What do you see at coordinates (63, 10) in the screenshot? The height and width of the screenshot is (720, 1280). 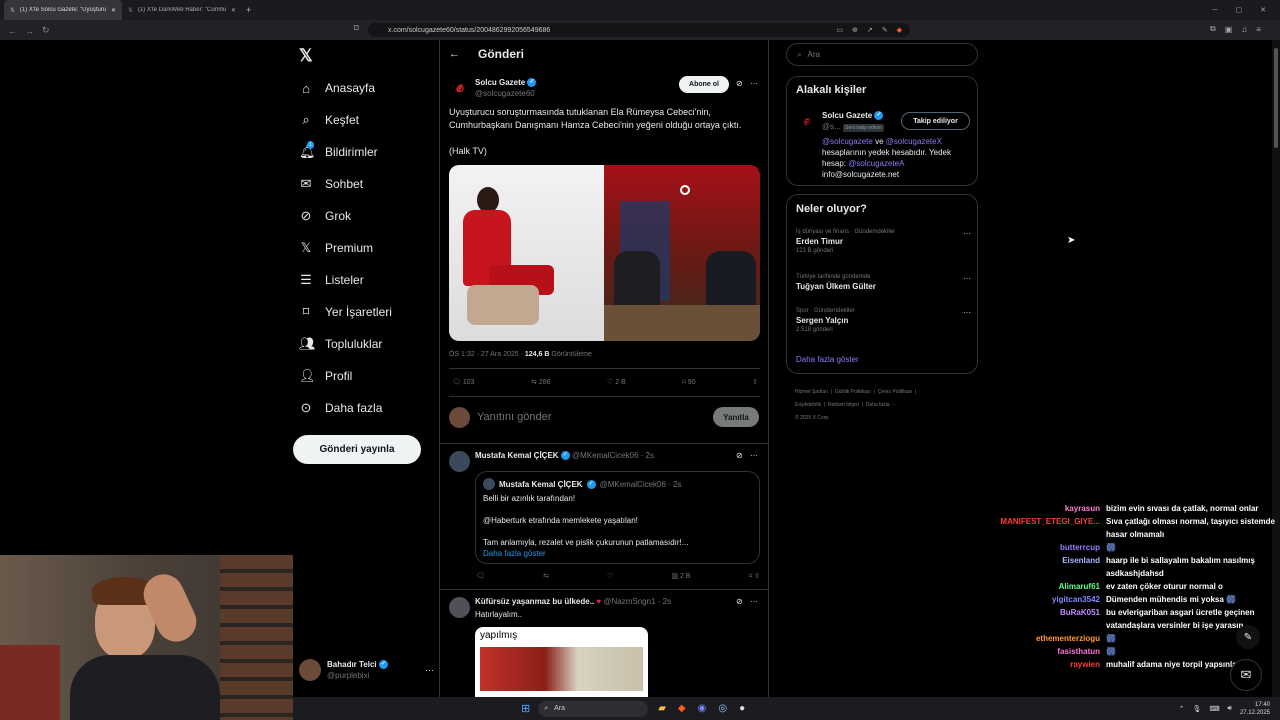 I see `browser-tab-1: 𝕏 (1) X'te Solcu Gazete: "Uyuşturu... ✕` at bounding box center [63, 10].